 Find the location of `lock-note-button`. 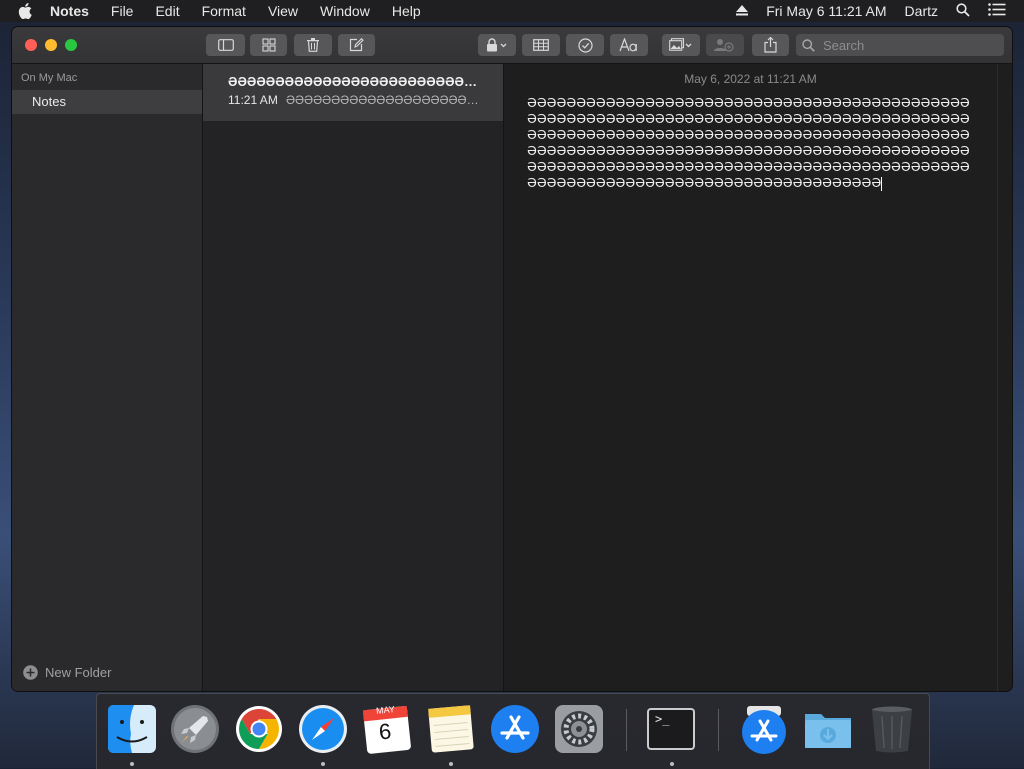

lock-note-button is located at coordinates (497, 45).